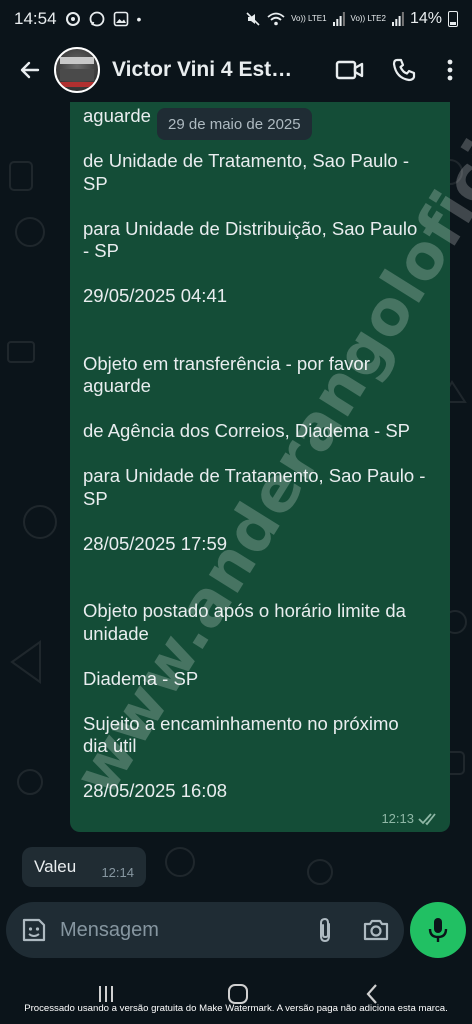 This screenshot has height=1024, width=472. What do you see at coordinates (117, 872) in the screenshot?
I see `incoming-message-time: 12:14` at bounding box center [117, 872].